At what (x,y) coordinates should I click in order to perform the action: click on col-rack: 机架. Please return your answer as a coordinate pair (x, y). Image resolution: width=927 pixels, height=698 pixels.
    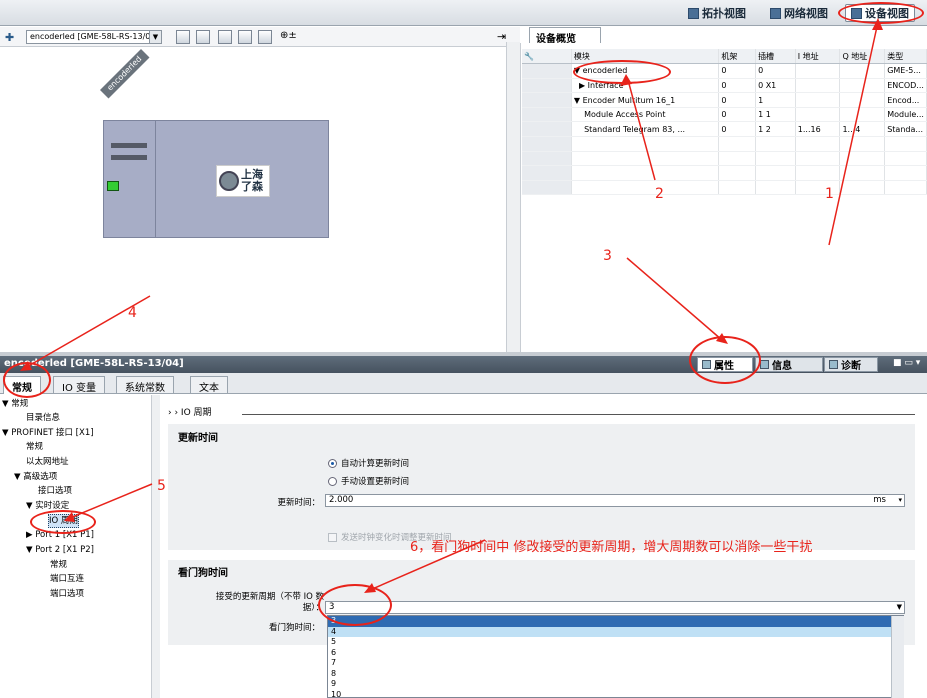
    Looking at the image, I should click on (737, 57).